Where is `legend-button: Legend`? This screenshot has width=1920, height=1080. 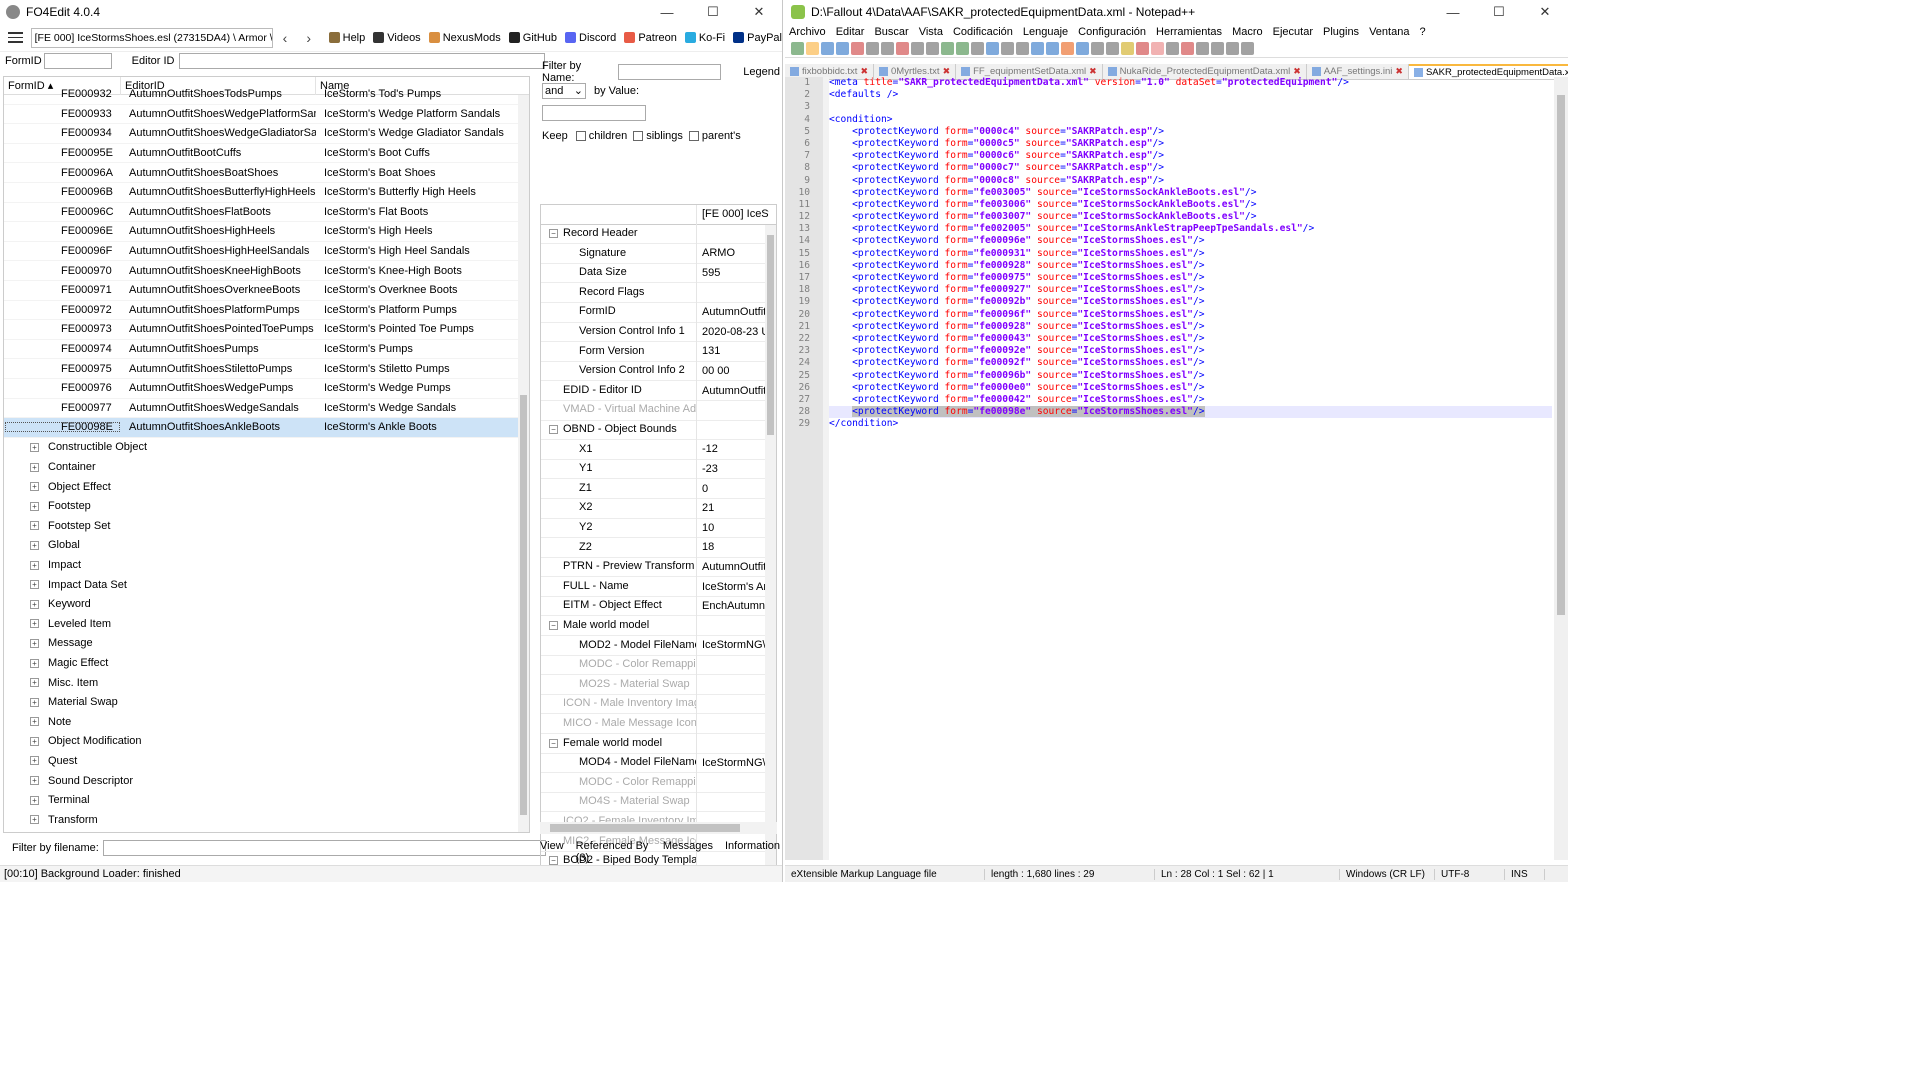
legend-button: Legend is located at coordinates (761, 72).